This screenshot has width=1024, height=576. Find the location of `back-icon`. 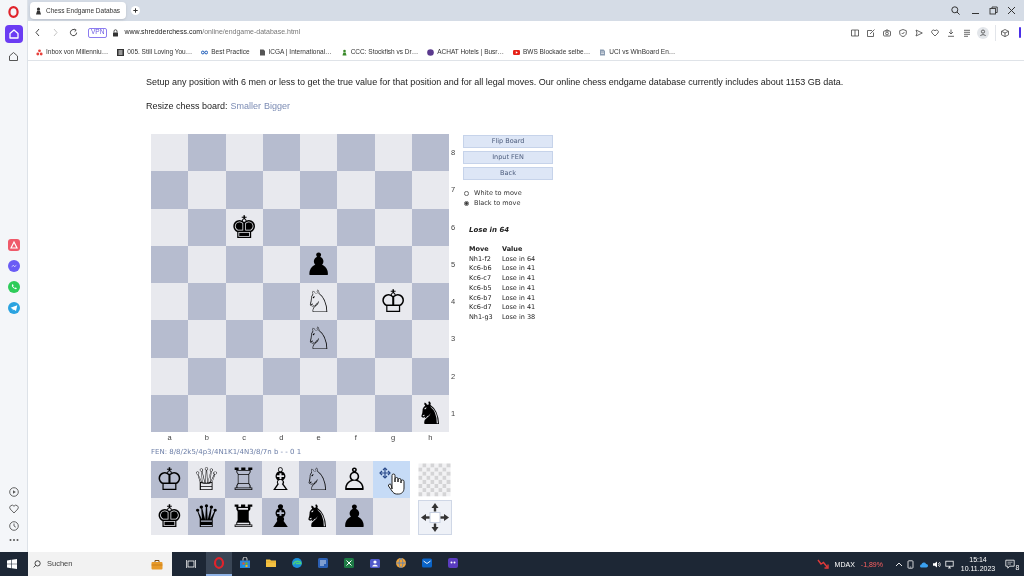

back-icon is located at coordinates (37, 32).